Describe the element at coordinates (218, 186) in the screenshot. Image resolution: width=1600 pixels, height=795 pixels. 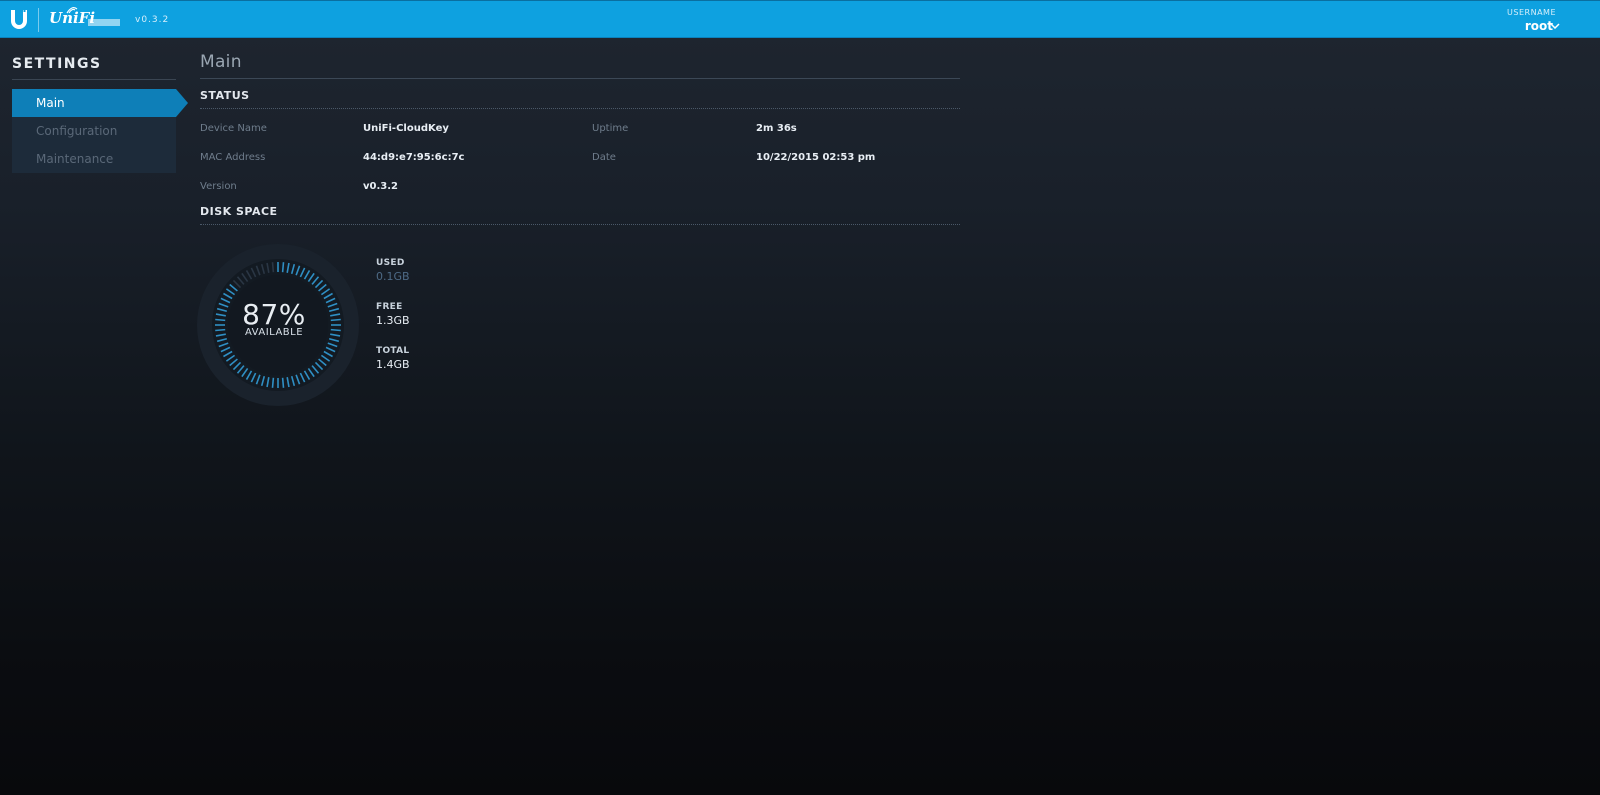
I see `version-label: Version` at that location.